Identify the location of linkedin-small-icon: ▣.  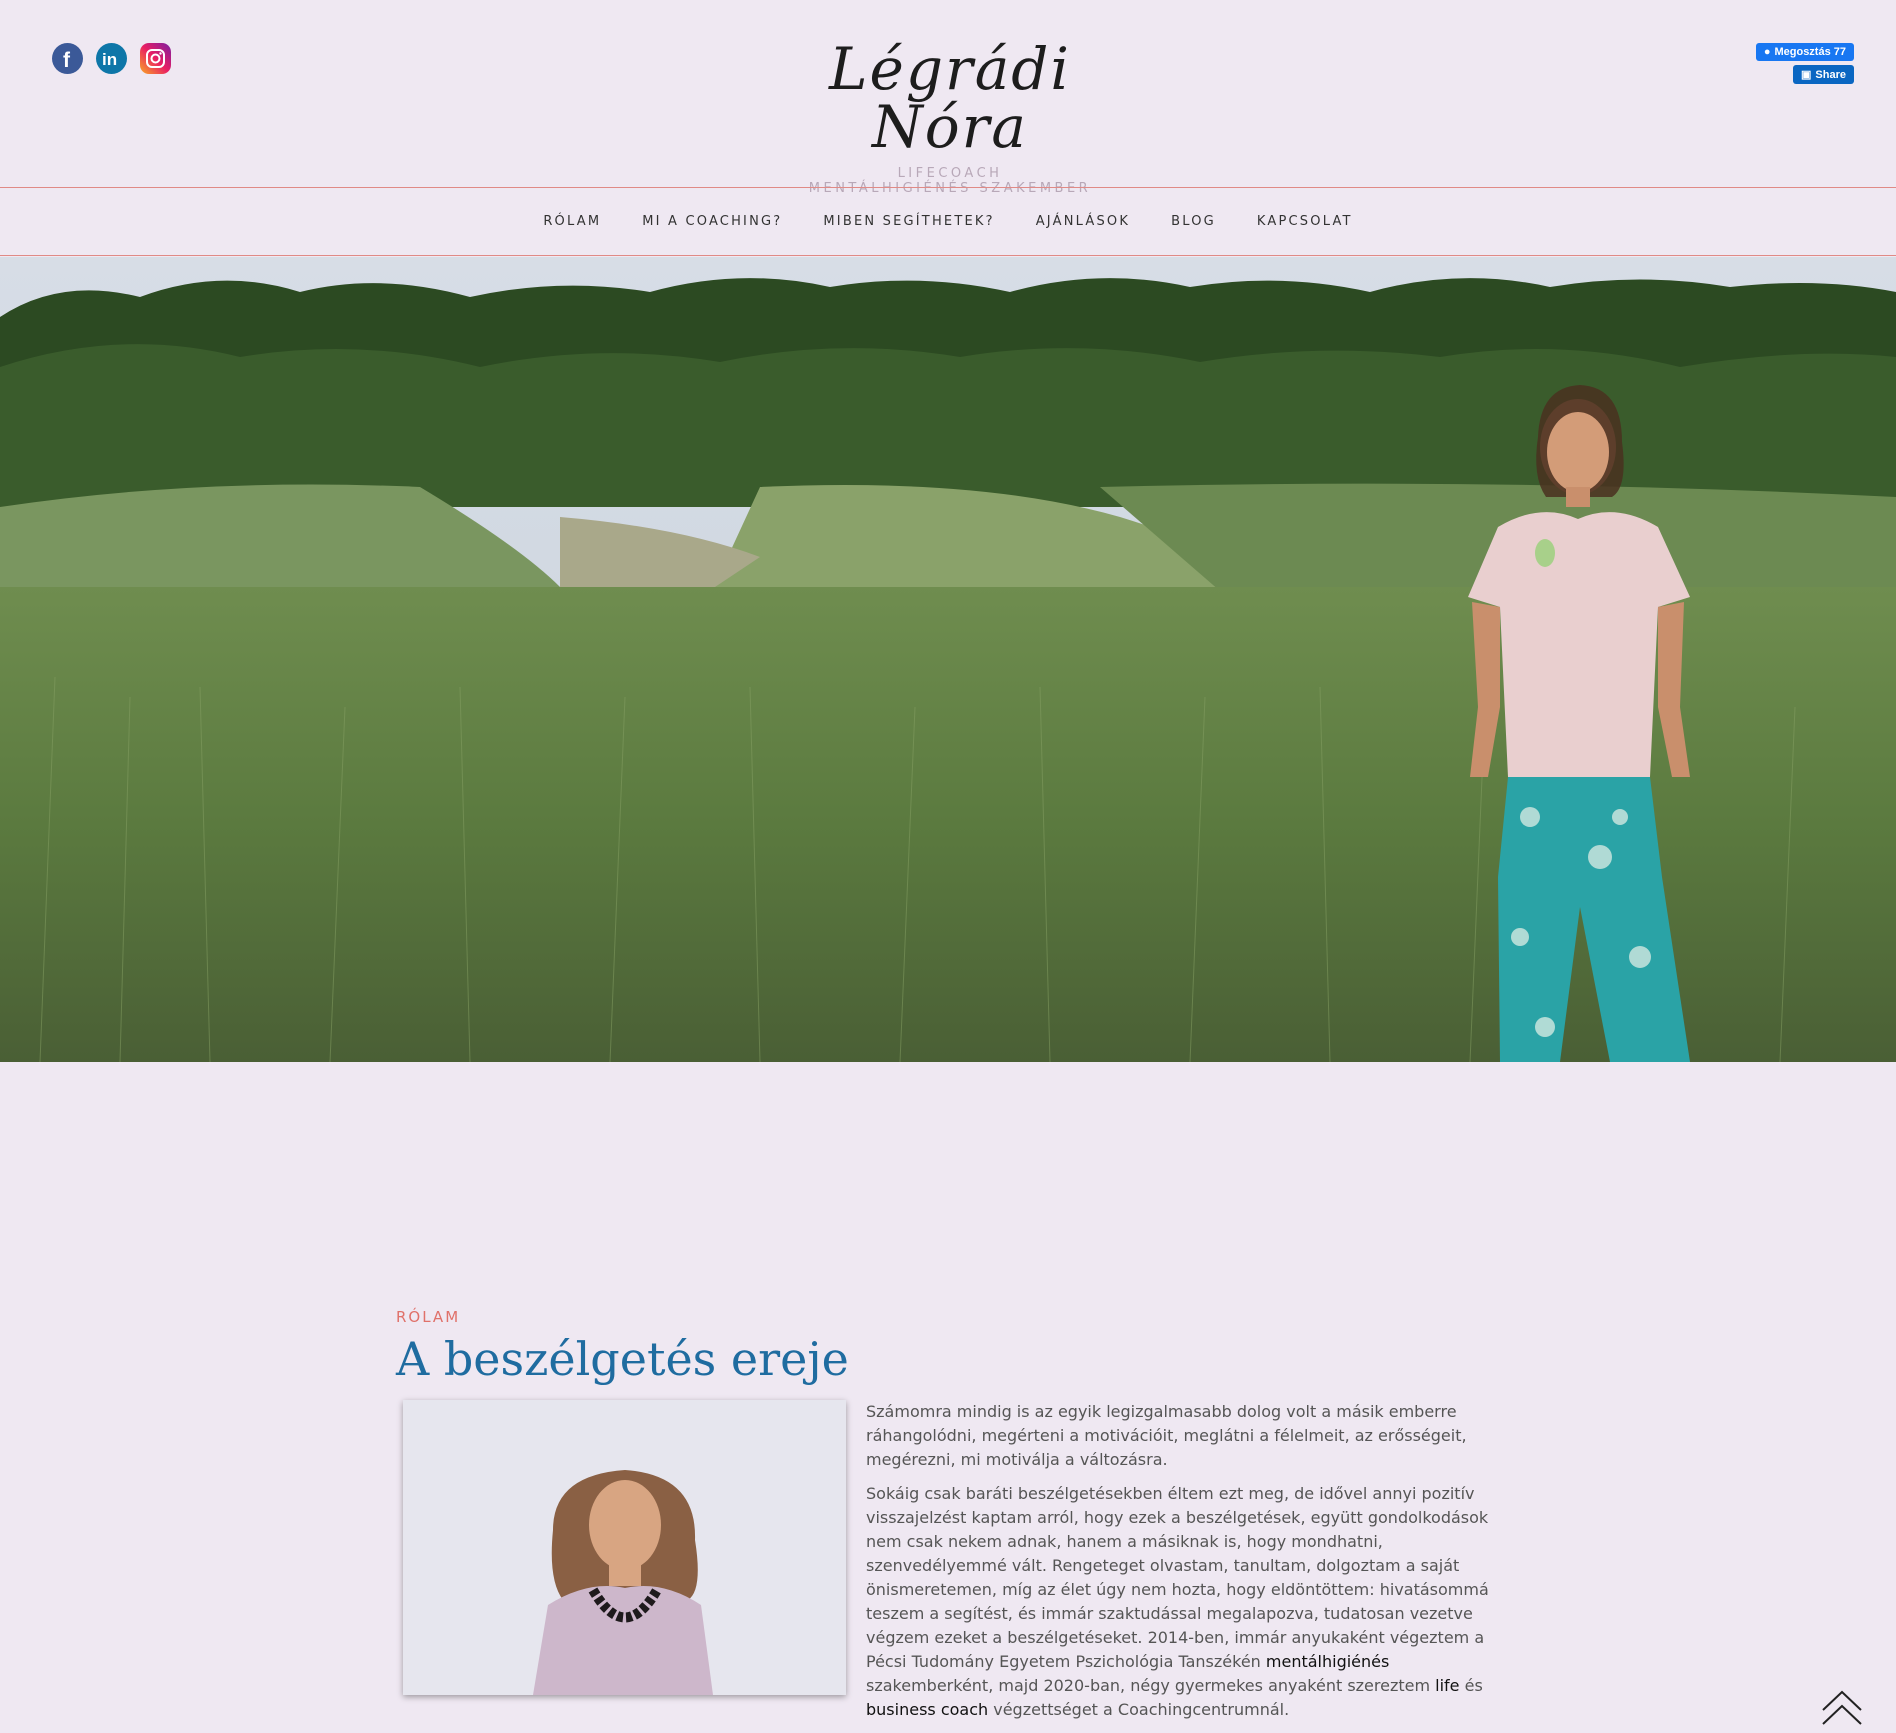
(1806, 75).